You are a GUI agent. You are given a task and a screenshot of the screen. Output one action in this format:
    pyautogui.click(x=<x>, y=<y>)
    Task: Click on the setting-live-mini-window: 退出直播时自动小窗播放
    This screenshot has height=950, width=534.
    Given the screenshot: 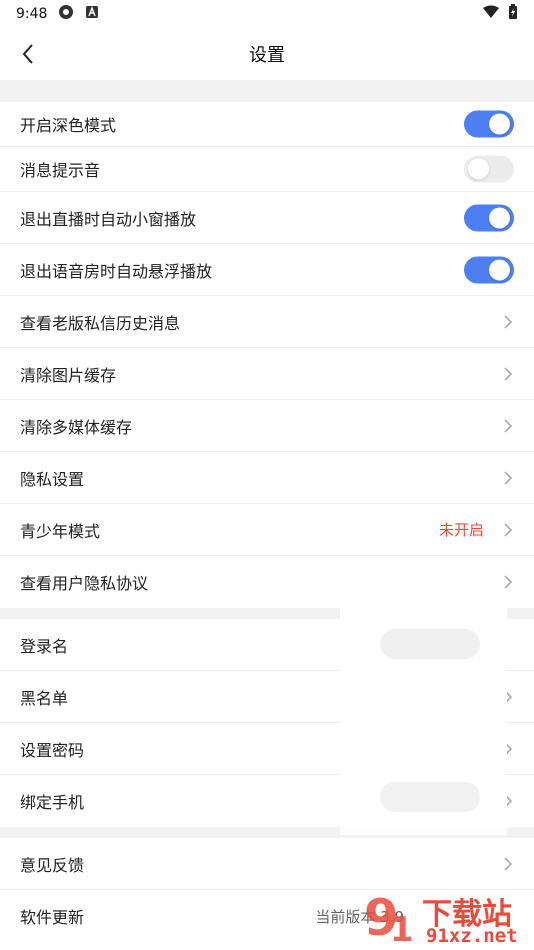 What is the action you would take?
    pyautogui.click(x=267, y=218)
    